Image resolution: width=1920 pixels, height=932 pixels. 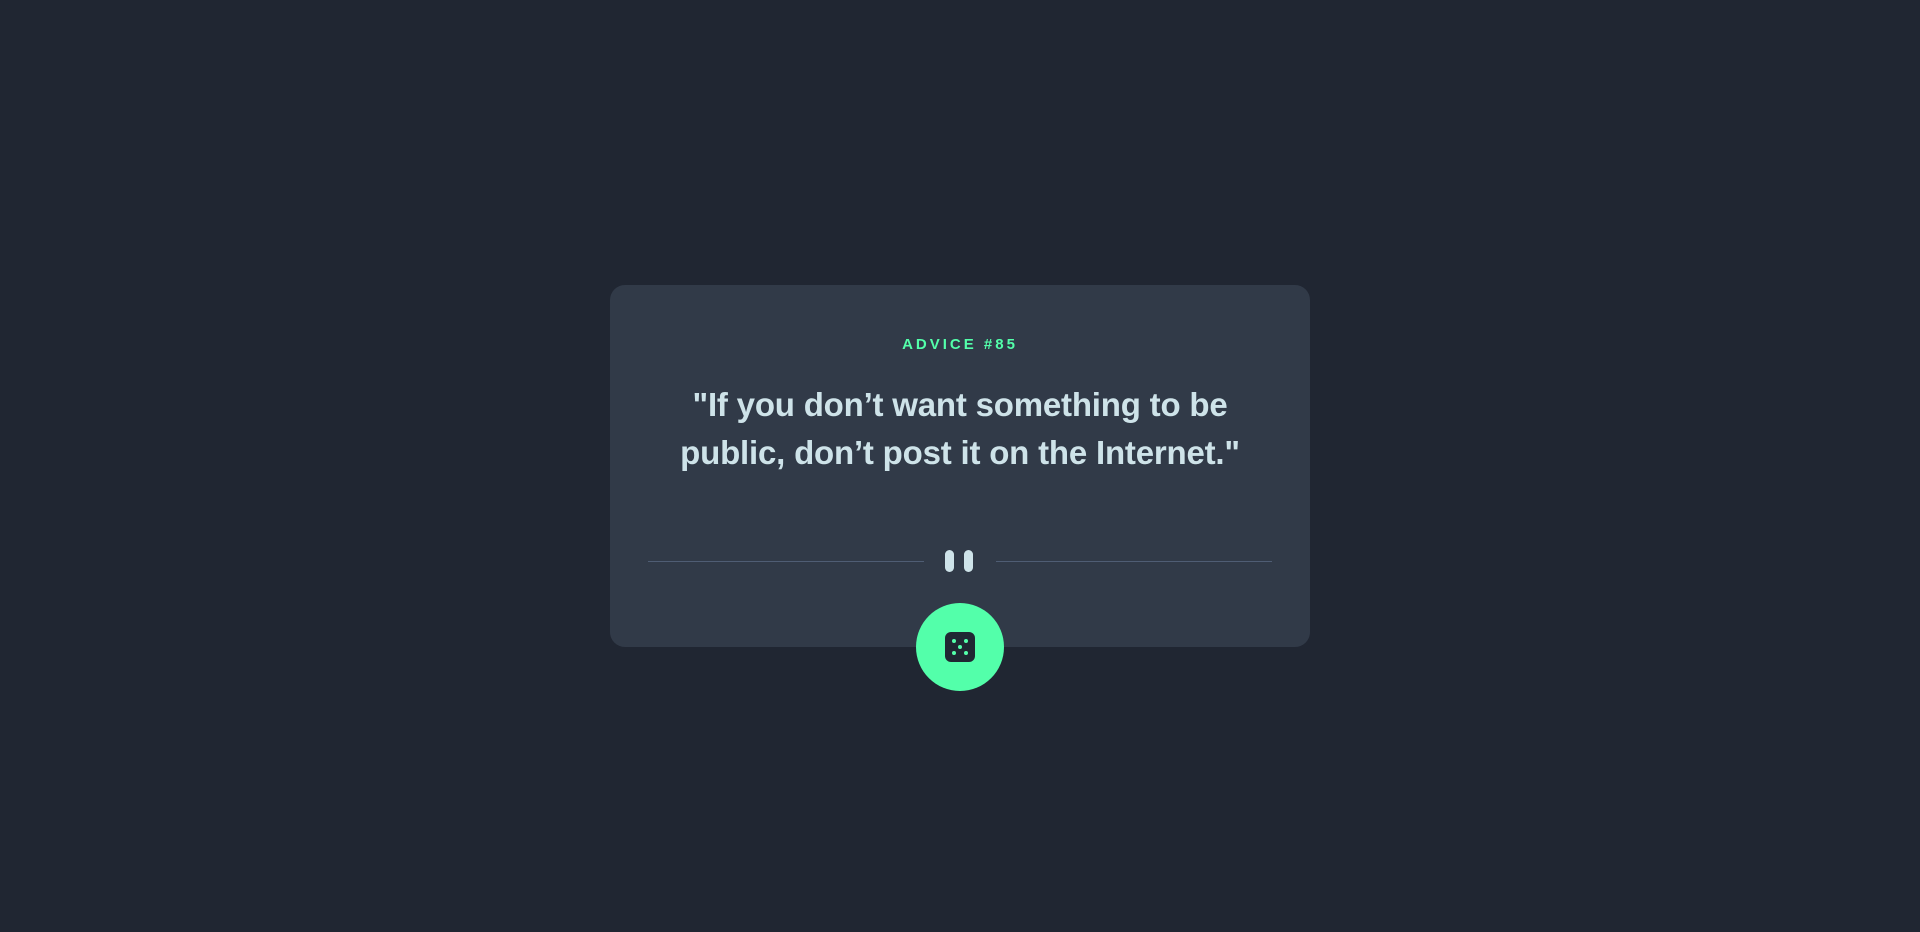 I want to click on divider, so click(x=960, y=561).